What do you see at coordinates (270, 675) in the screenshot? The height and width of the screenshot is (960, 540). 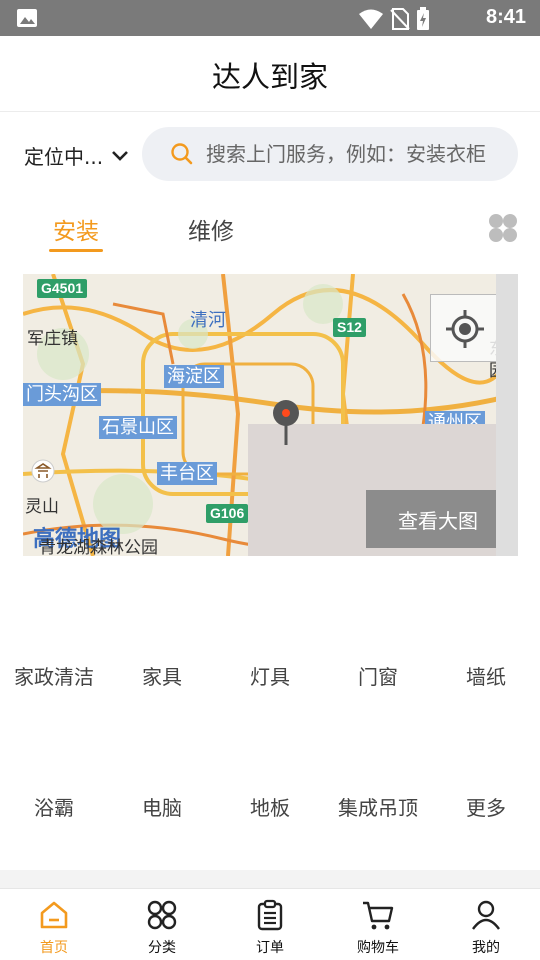 I see `category-lighting: 灯具` at bounding box center [270, 675].